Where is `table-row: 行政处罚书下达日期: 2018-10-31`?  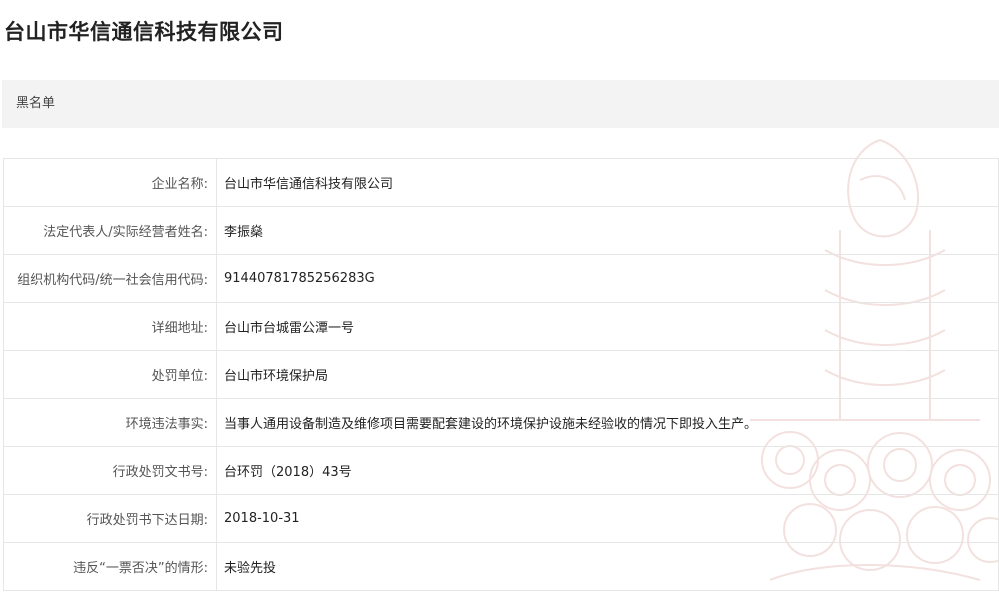
table-row: 行政处罚书下达日期: 2018-10-31 is located at coordinates (501, 518).